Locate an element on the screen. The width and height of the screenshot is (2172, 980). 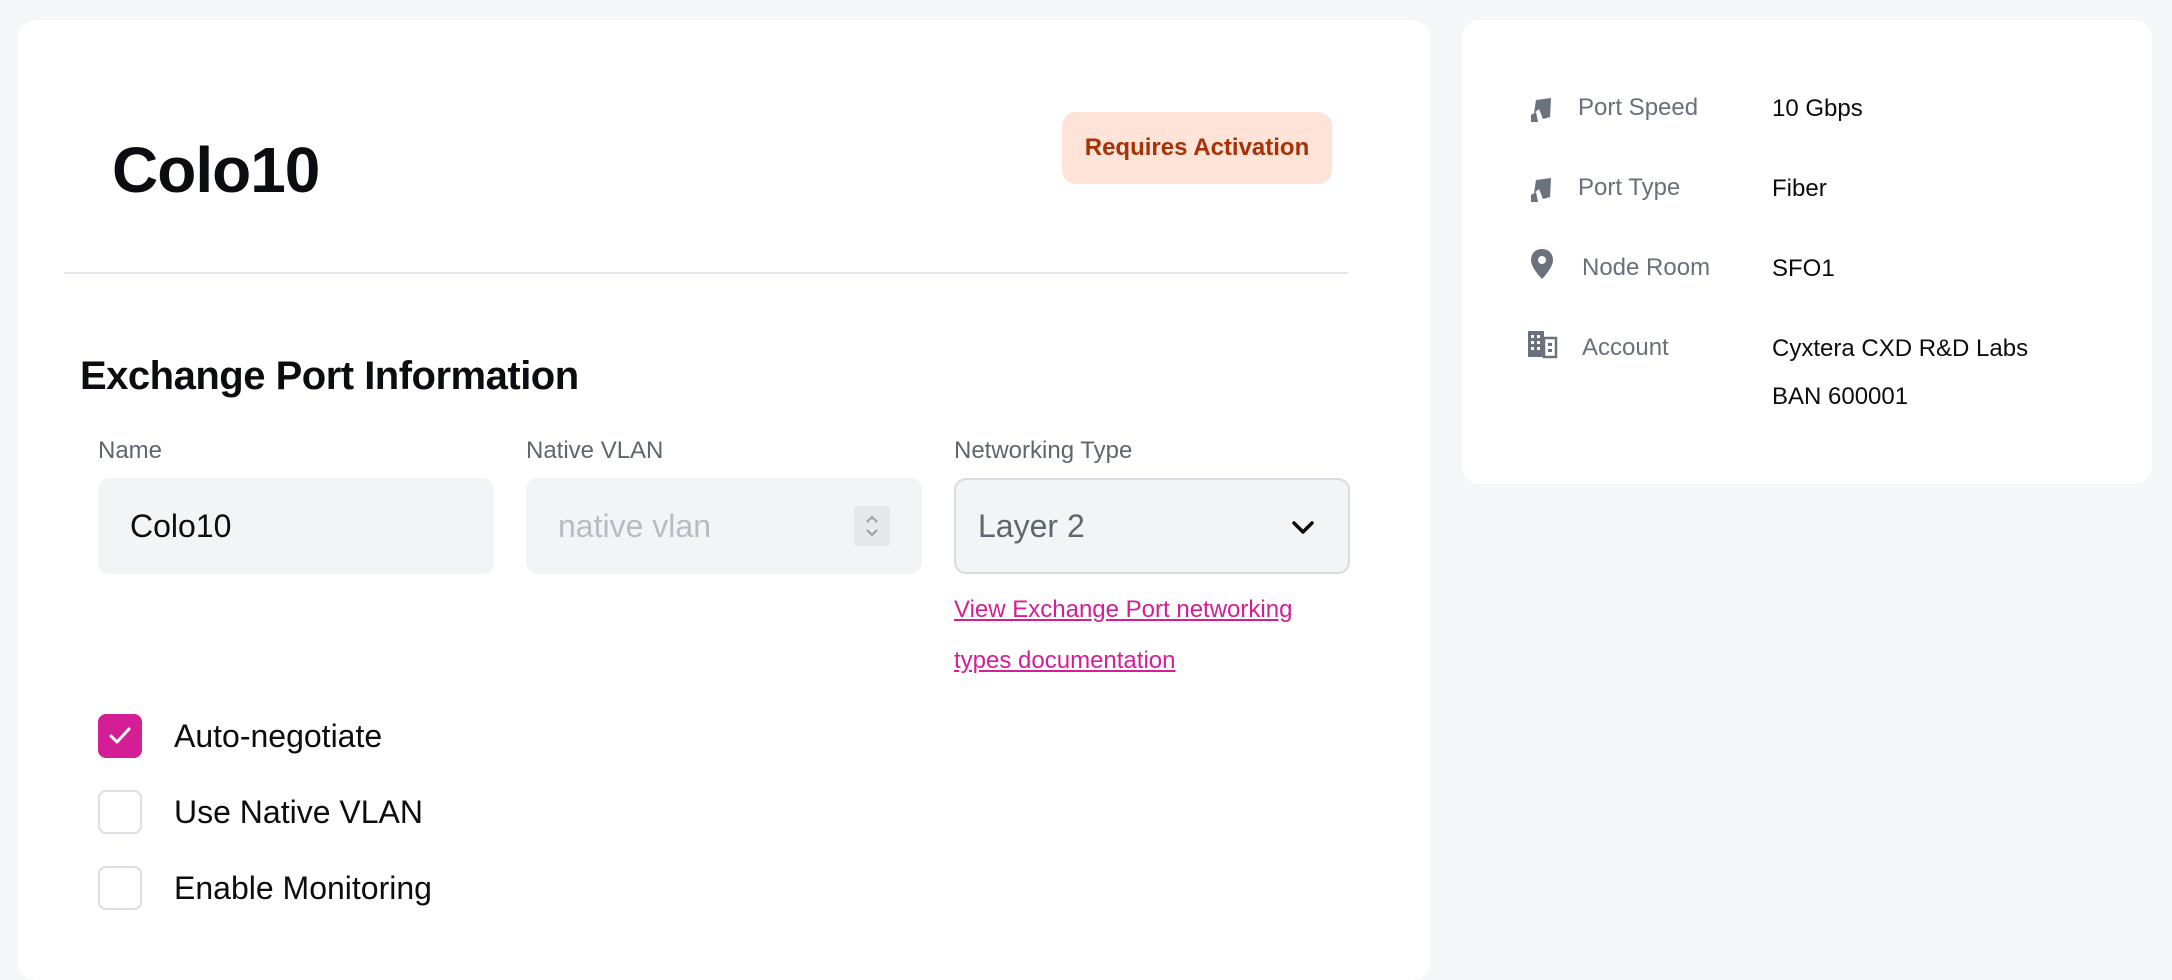
port-speed-row is located at coordinates (1542, 110).